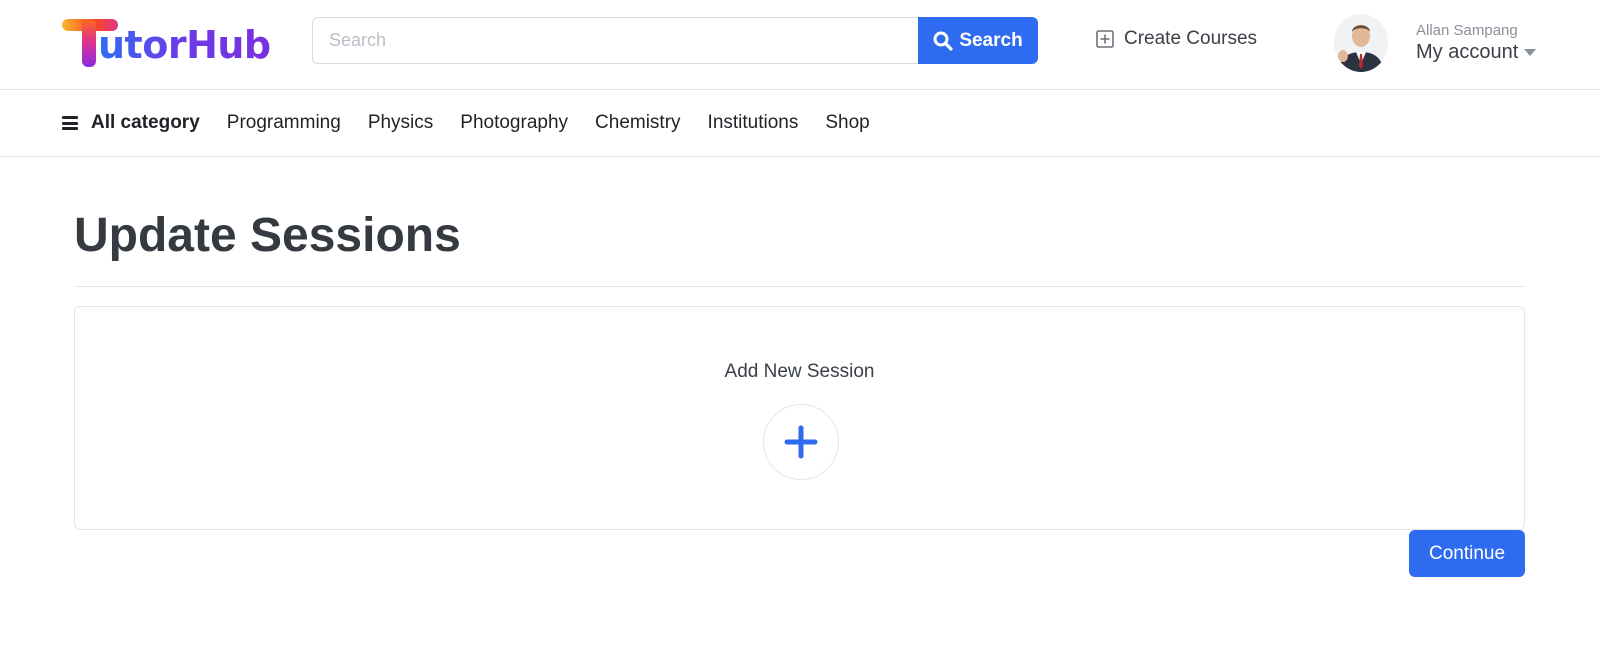 The image size is (1600, 657). What do you see at coordinates (400, 123) in the screenshot?
I see `category-physics: Physics` at bounding box center [400, 123].